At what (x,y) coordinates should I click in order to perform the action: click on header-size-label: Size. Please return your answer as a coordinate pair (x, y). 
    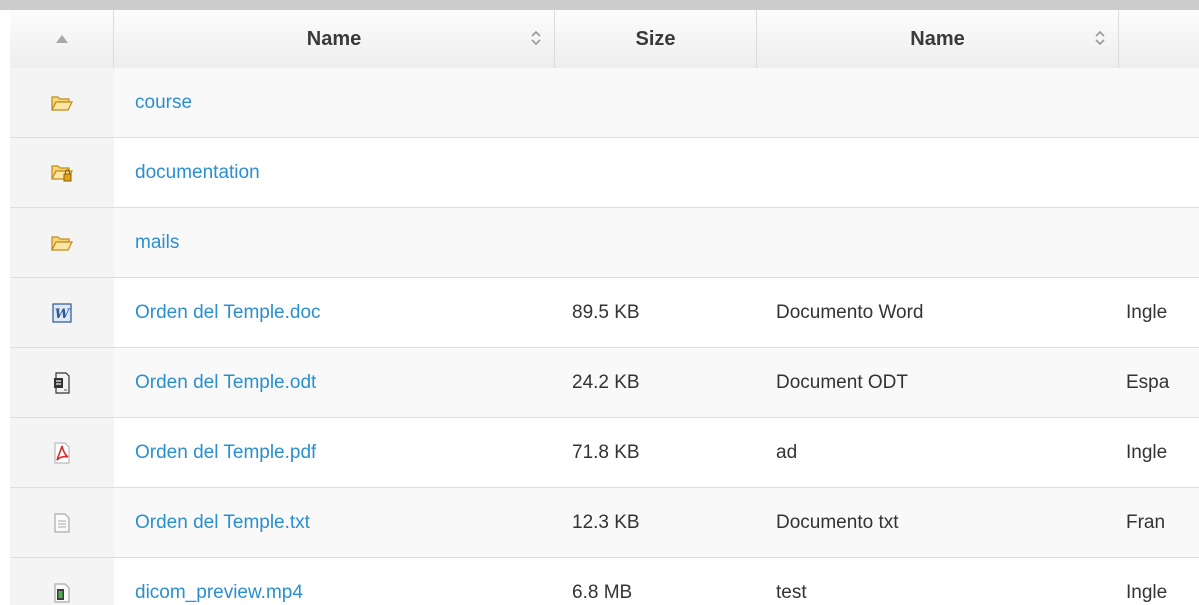
    Looking at the image, I should click on (655, 38).